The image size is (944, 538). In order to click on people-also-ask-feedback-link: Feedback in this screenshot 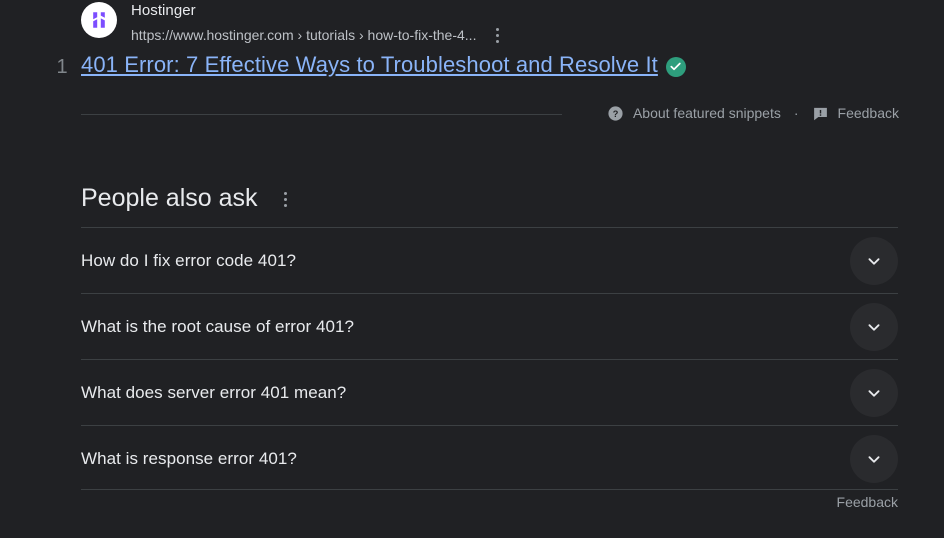, I will do `click(489, 502)`.